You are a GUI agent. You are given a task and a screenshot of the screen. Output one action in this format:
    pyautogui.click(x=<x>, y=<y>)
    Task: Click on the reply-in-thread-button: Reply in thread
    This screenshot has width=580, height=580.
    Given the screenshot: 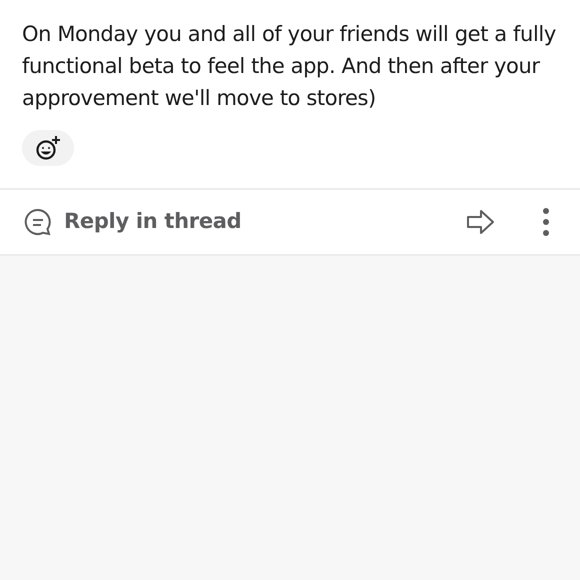 What is the action you would take?
    pyautogui.click(x=133, y=222)
    